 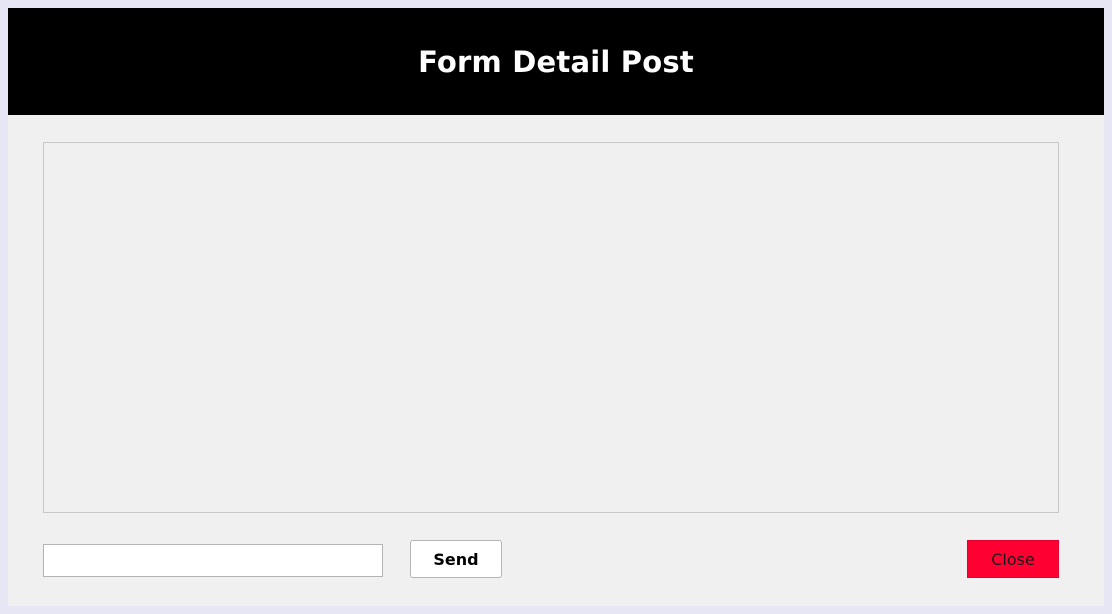 What do you see at coordinates (213, 560) in the screenshot?
I see `message-input` at bounding box center [213, 560].